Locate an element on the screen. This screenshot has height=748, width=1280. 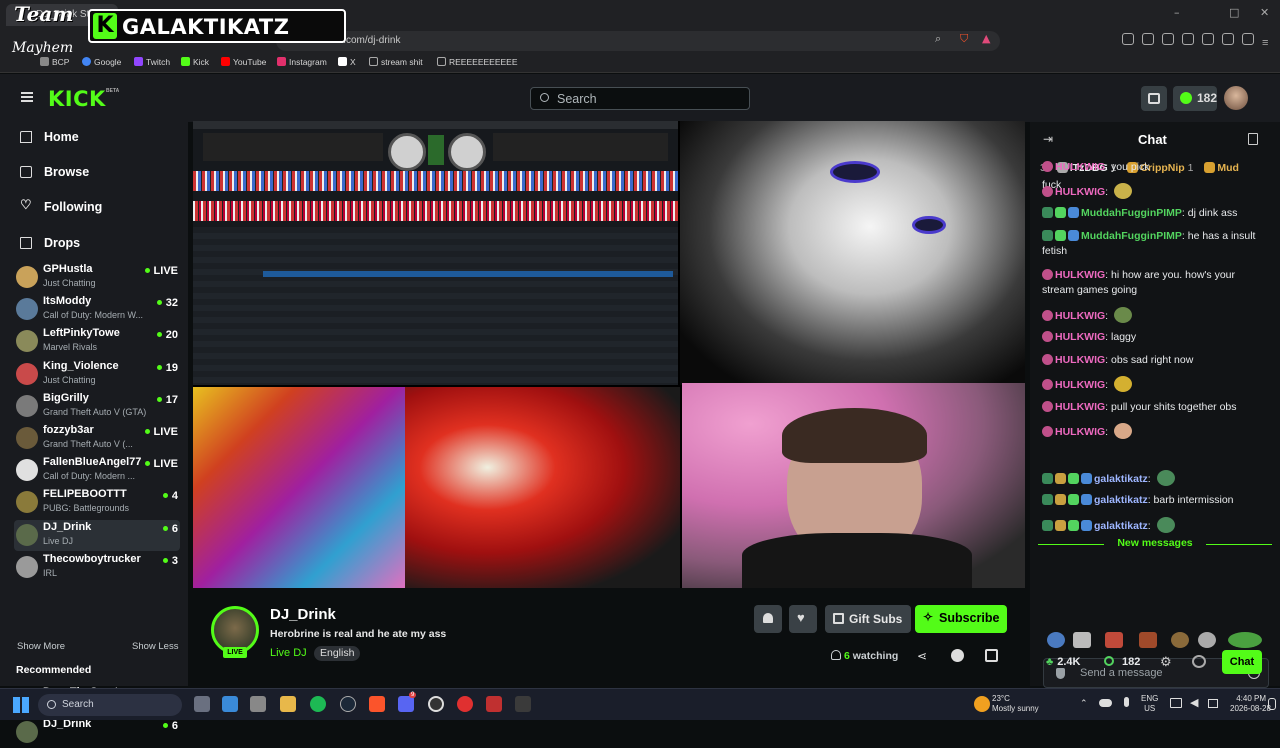
extension-icon is located at coordinates (1128, 39).